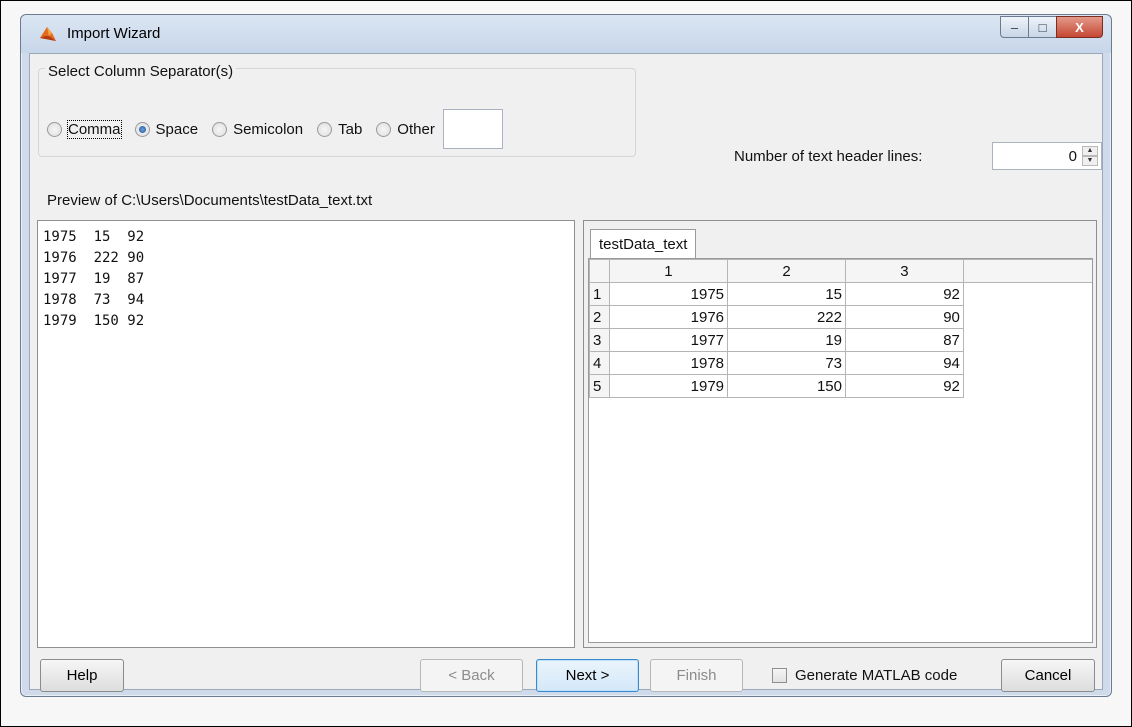 The height and width of the screenshot is (727, 1132). I want to click on window-title: Import Wizard, so click(114, 33).